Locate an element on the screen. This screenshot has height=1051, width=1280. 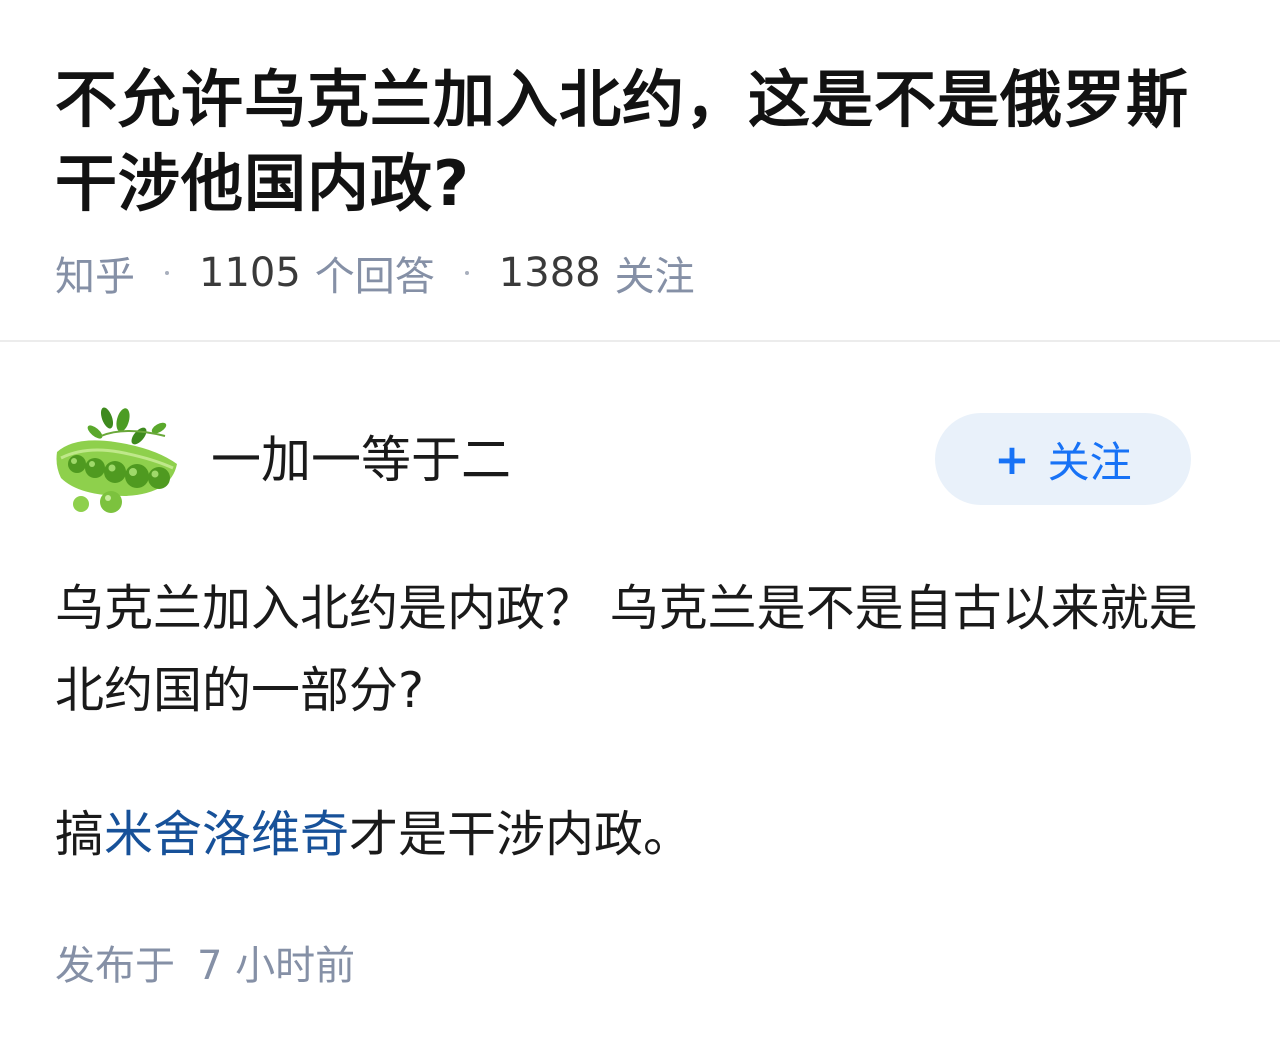
author-name: 一加一等于二 is located at coordinates (361, 460).